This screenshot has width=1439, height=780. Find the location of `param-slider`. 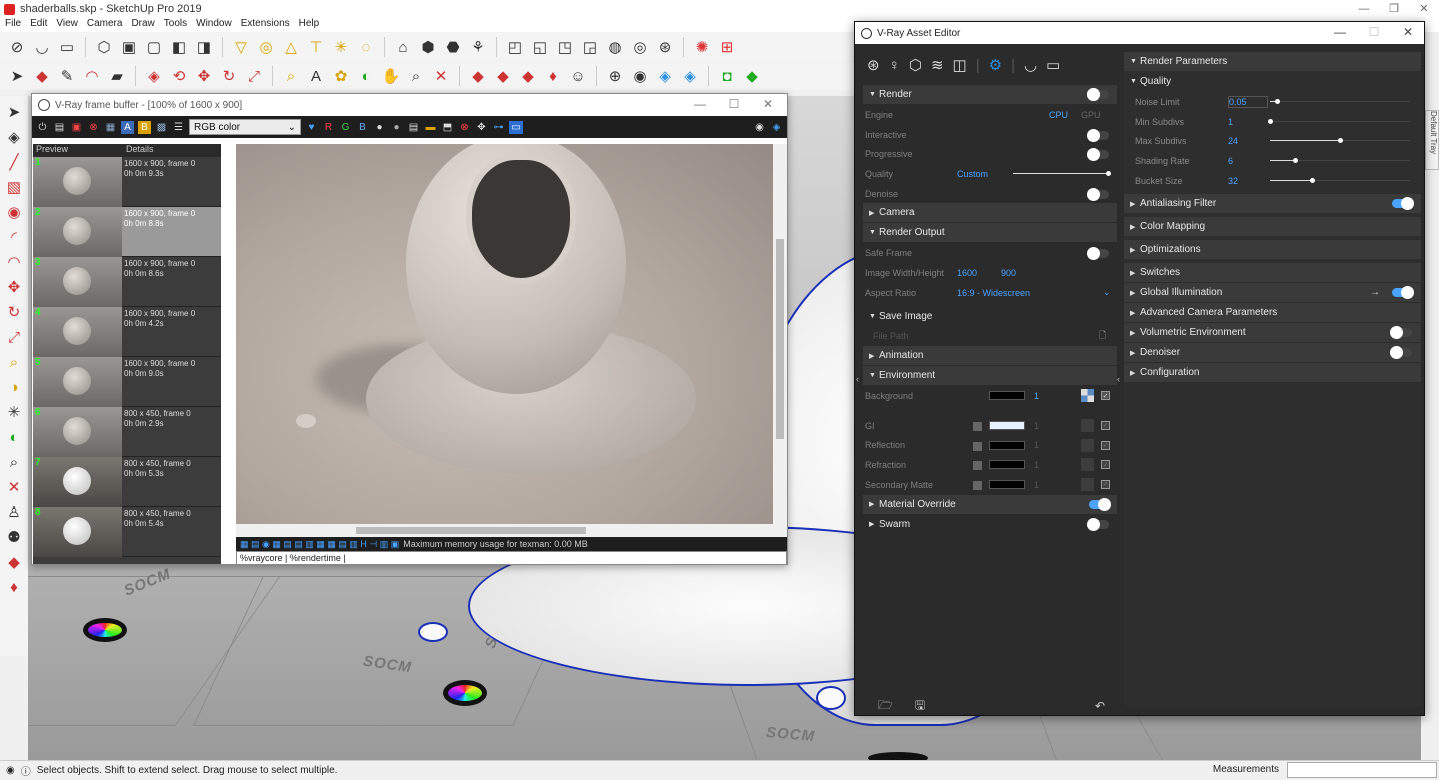

param-slider is located at coordinates (1340, 101).